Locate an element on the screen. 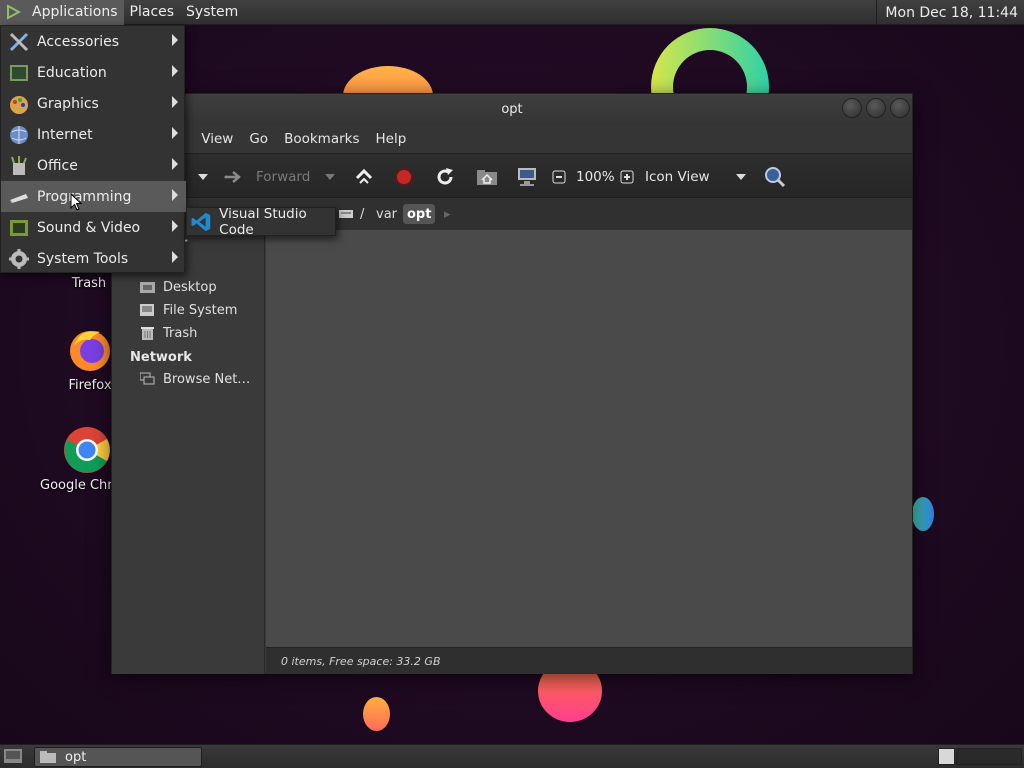 Image resolution: width=1024 pixels, height=768 pixels. computer-icon is located at coordinates (527, 176).